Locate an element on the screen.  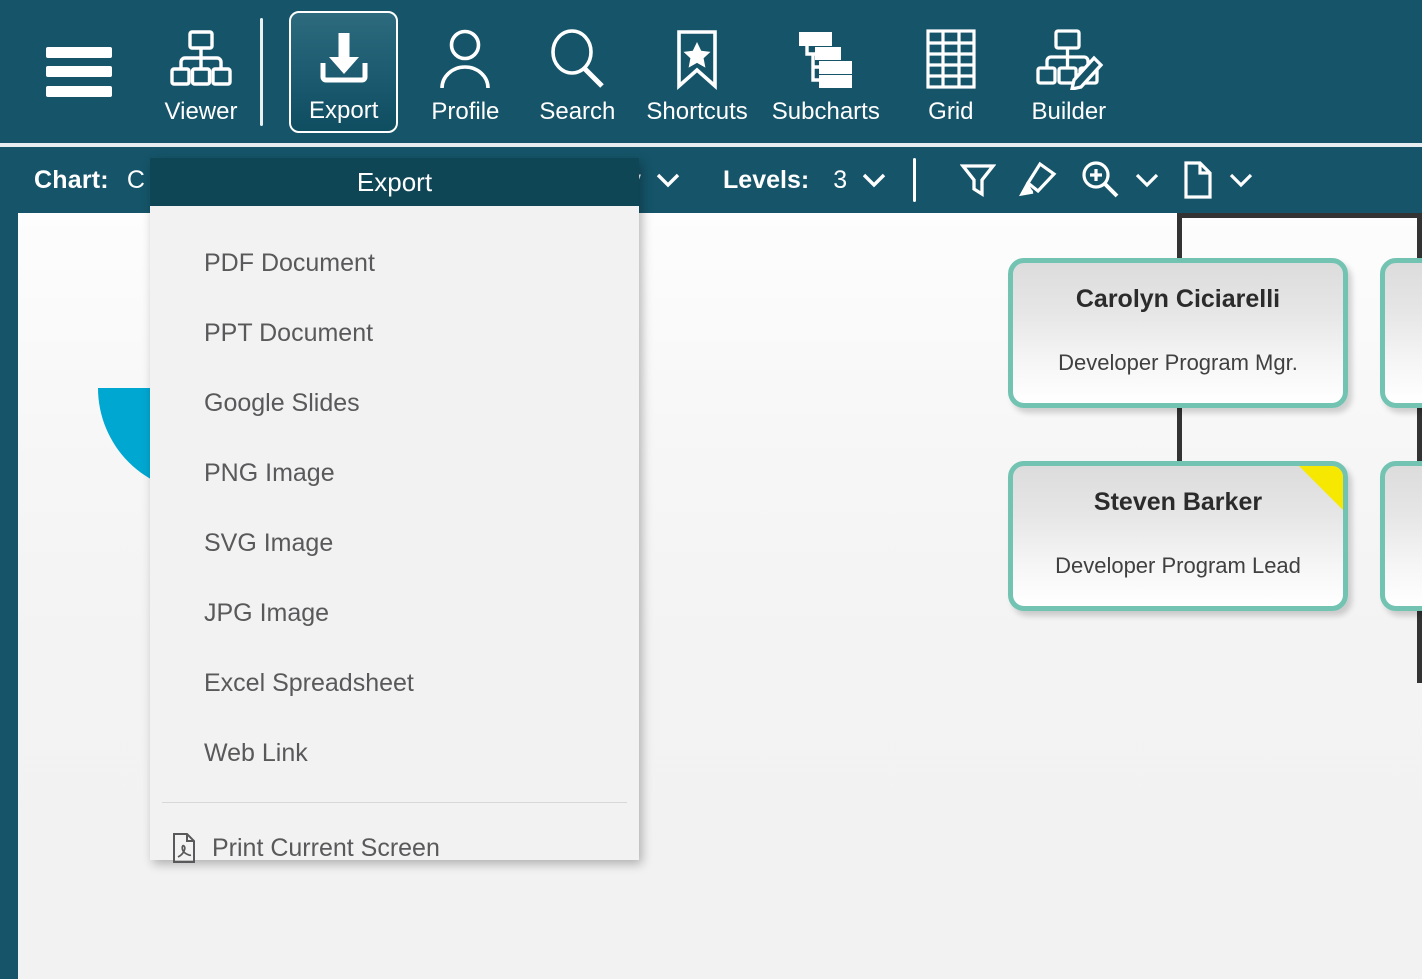
funnel-filter-icon is located at coordinates (978, 180).